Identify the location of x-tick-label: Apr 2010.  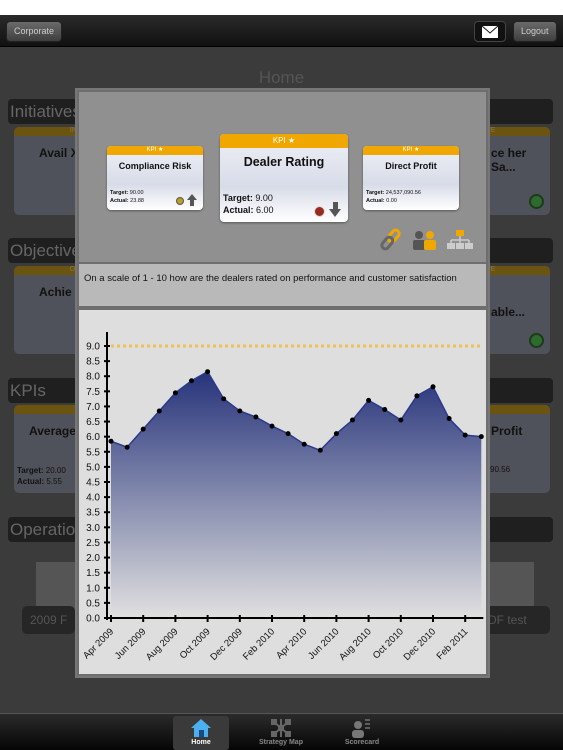
(291, 643).